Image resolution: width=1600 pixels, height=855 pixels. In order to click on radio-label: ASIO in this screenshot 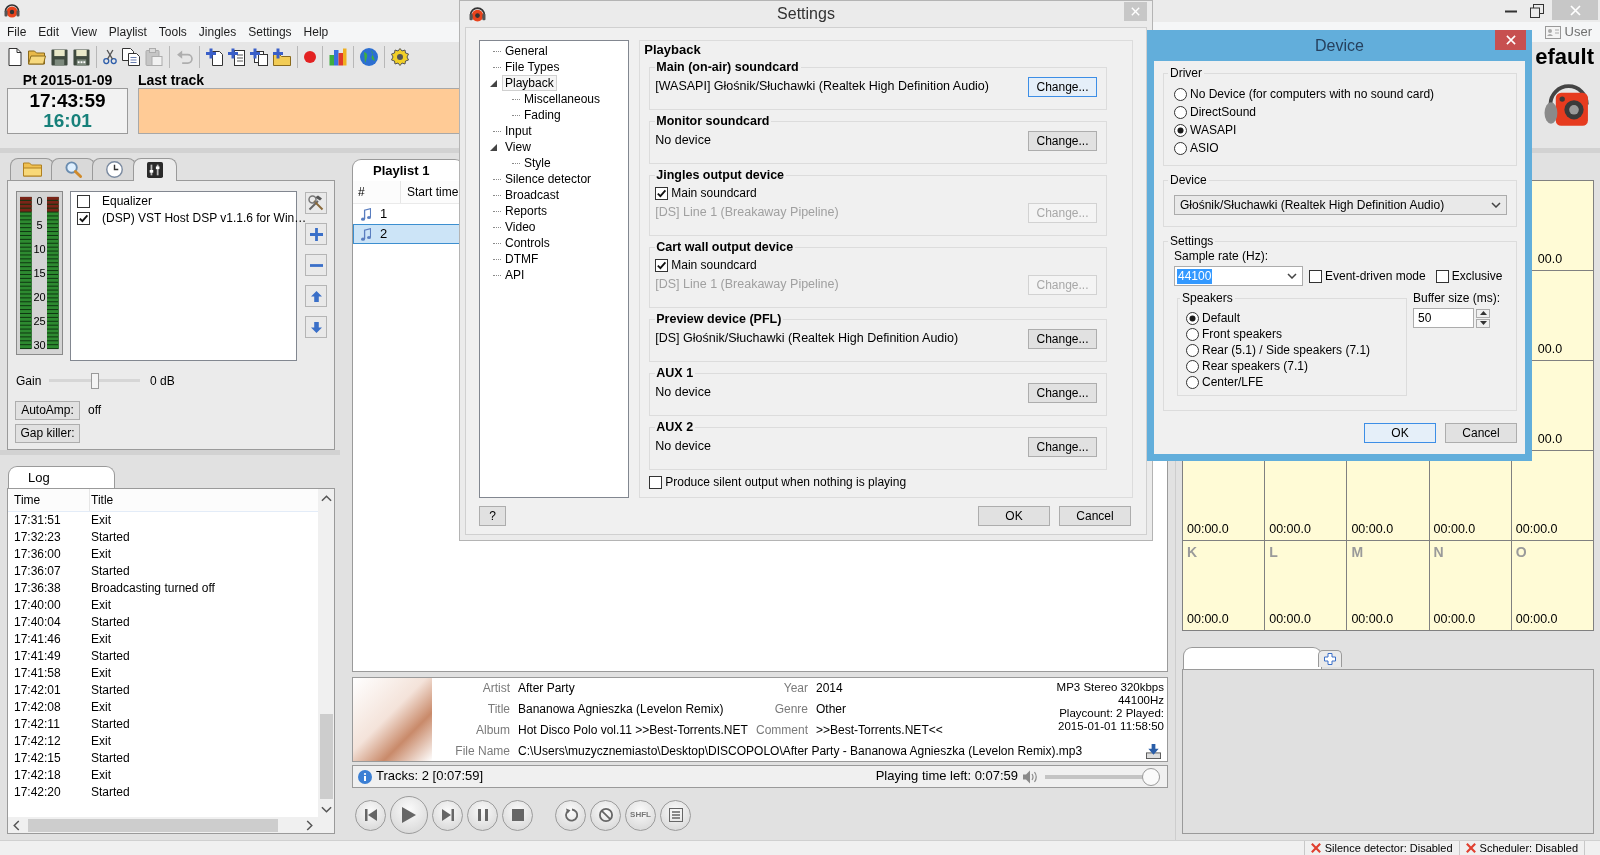, I will do `click(1204, 148)`.